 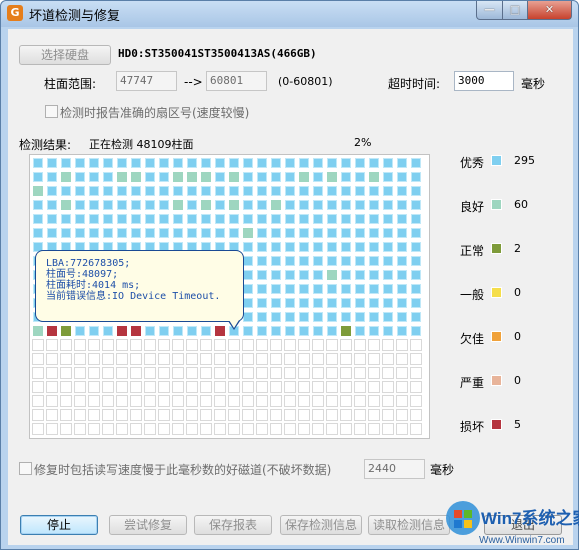 What do you see at coordinates (484, 81) in the screenshot?
I see `timeout-input: 3000` at bounding box center [484, 81].